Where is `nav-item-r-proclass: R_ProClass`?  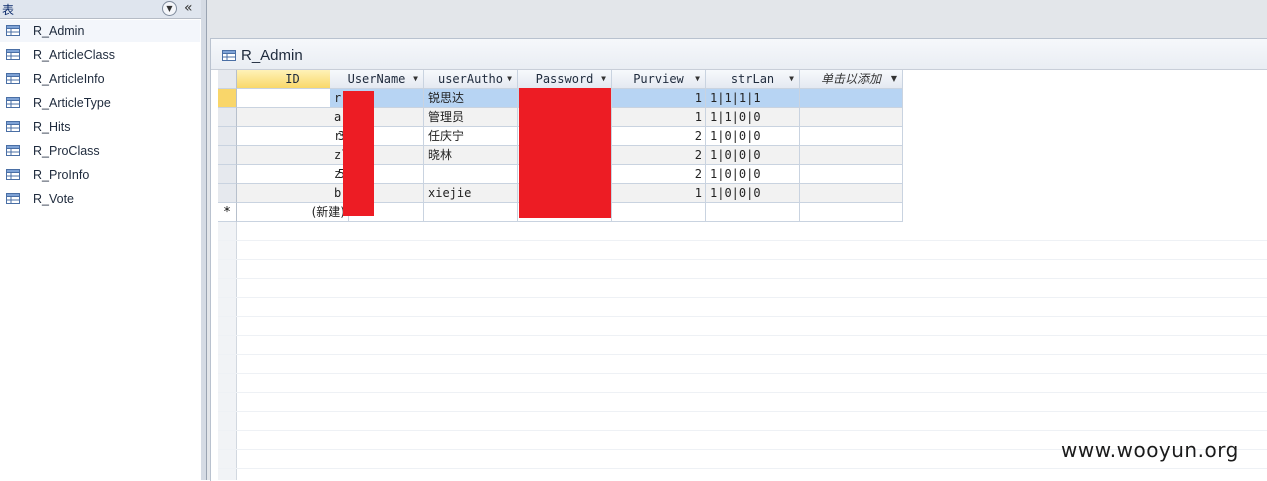
nav-item-r-proclass: R_ProClass is located at coordinates (100, 151).